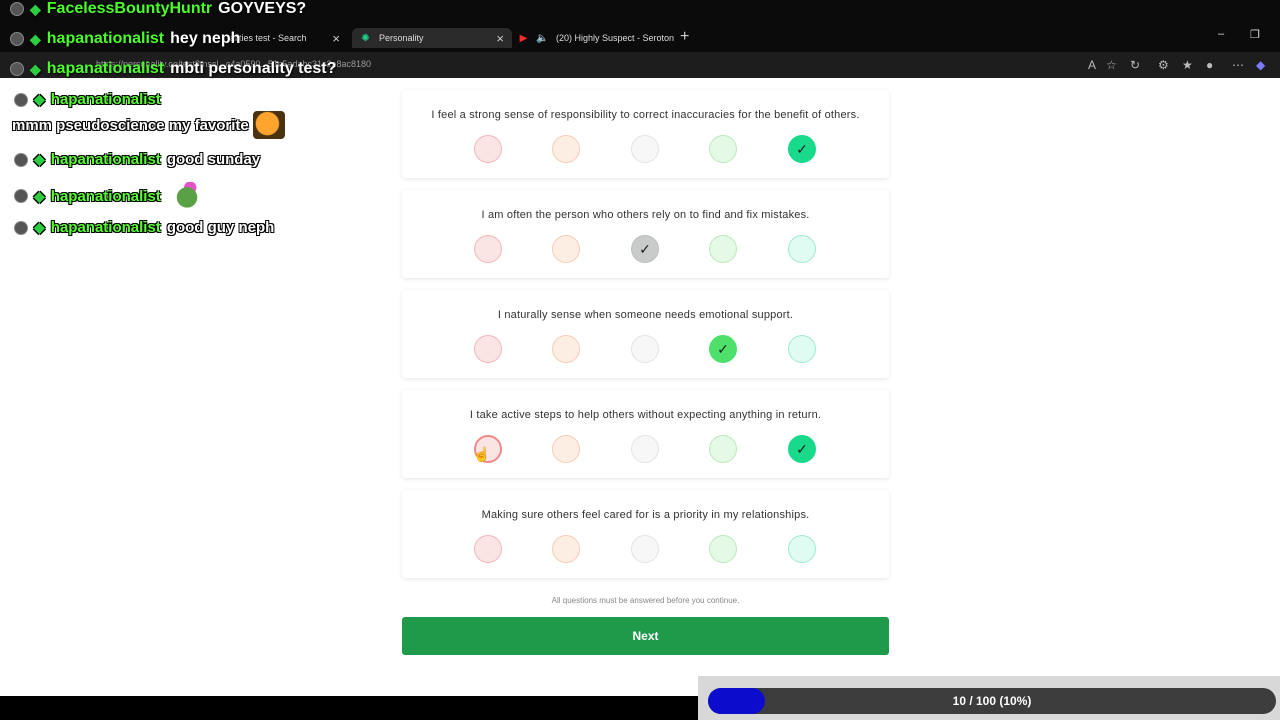 This screenshot has height=720, width=1280. Describe the element at coordinates (365, 38) in the screenshot. I see `personality-favicon-icon: ✺` at that location.